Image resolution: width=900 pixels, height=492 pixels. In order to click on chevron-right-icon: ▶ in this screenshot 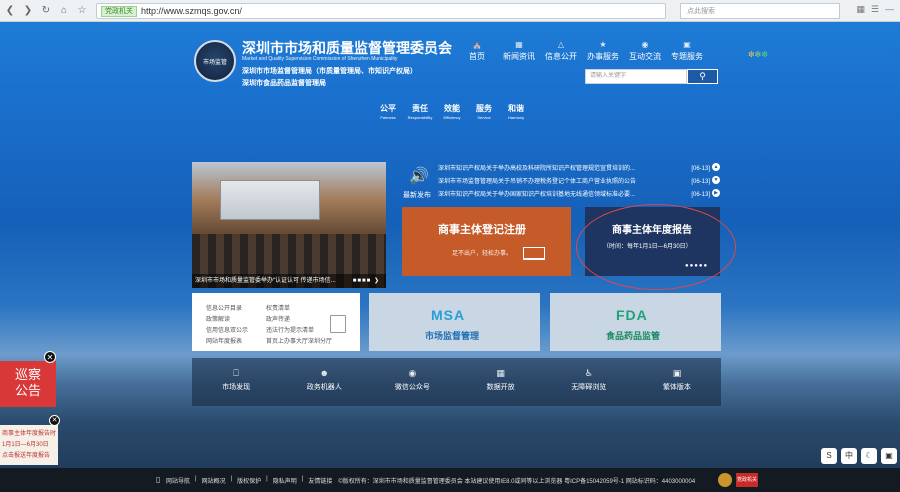, I will do `click(716, 193)`.